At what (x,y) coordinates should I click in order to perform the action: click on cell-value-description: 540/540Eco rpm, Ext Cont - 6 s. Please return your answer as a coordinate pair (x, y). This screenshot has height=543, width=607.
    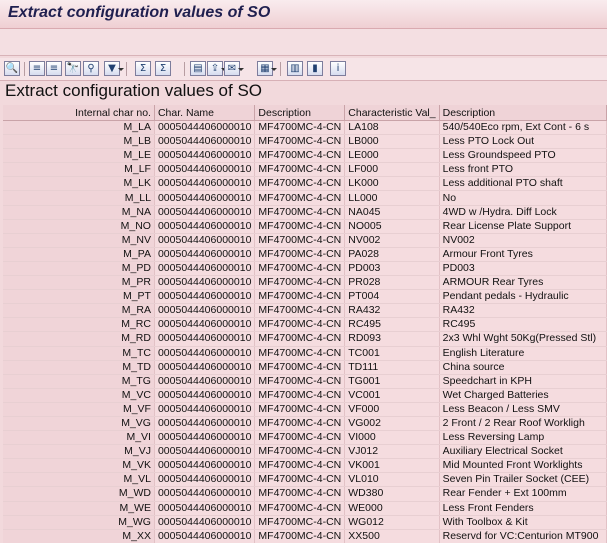
    Looking at the image, I should click on (523, 128).